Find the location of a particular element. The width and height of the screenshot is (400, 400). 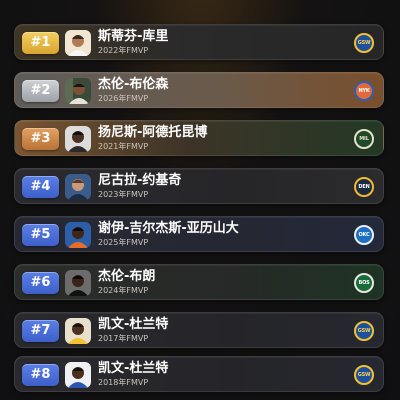

player-name: 斯蒂芬-库里 is located at coordinates (133, 36).